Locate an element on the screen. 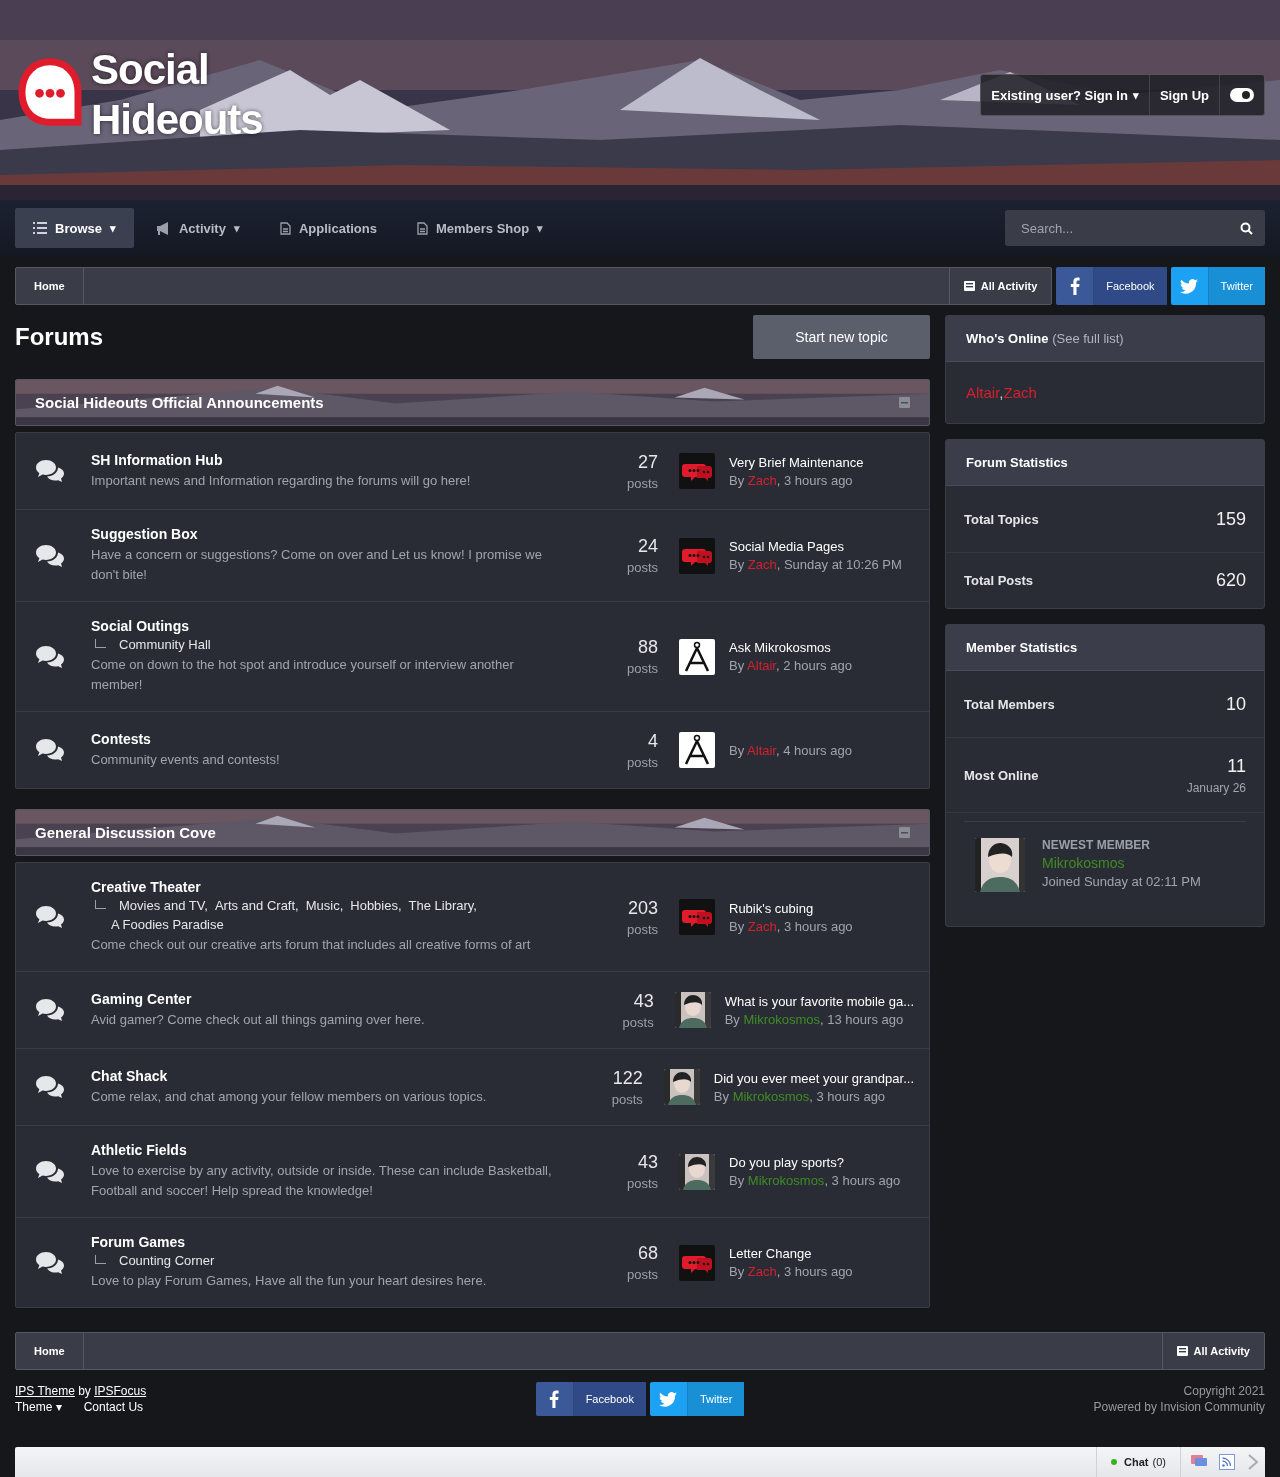 The height and width of the screenshot is (1477, 1280). forum-title-link: Contests is located at coordinates (323, 738).